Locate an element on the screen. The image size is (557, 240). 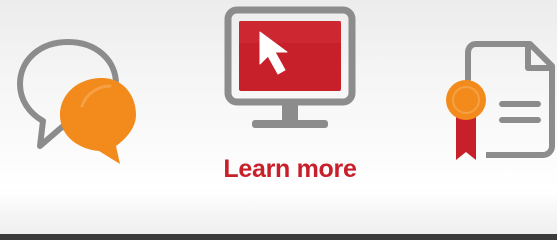
learn-more-link: Learn more is located at coordinates (290, 169).